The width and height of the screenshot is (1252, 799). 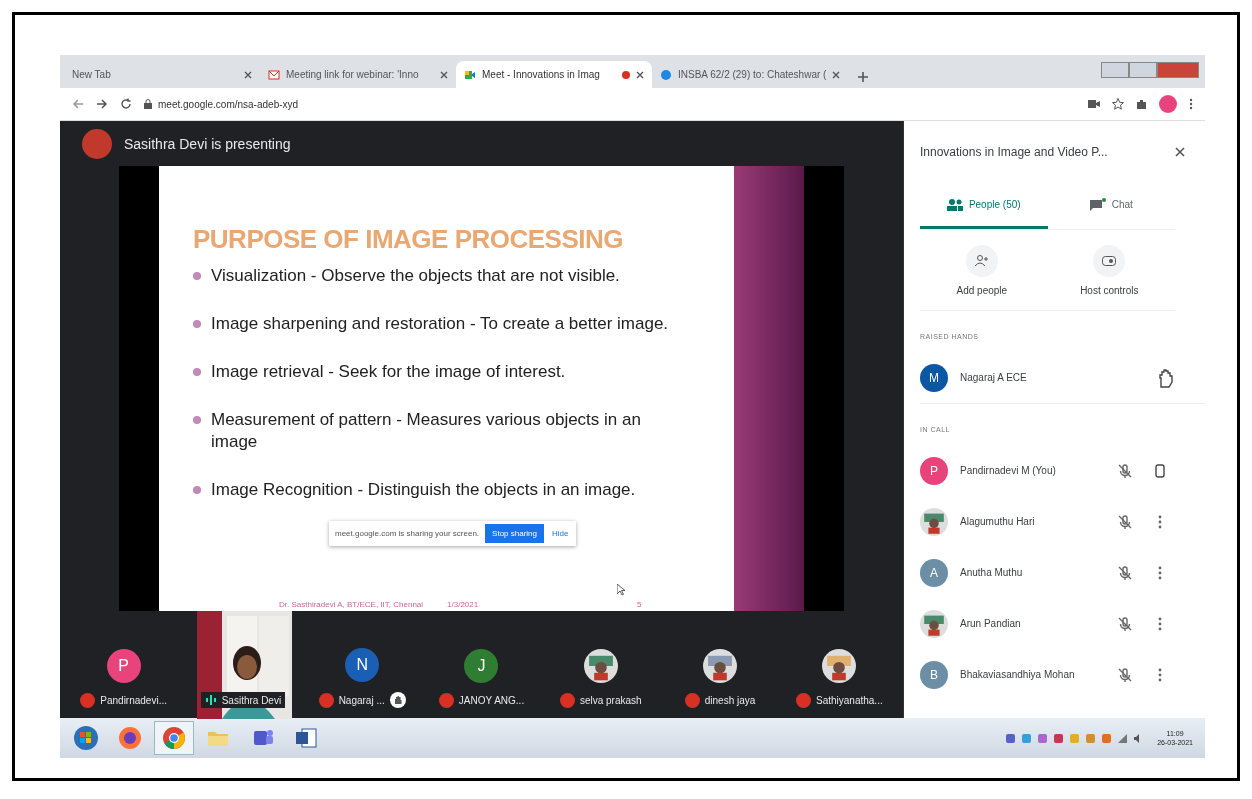 I want to click on reload-icon, so click(x=126, y=104).